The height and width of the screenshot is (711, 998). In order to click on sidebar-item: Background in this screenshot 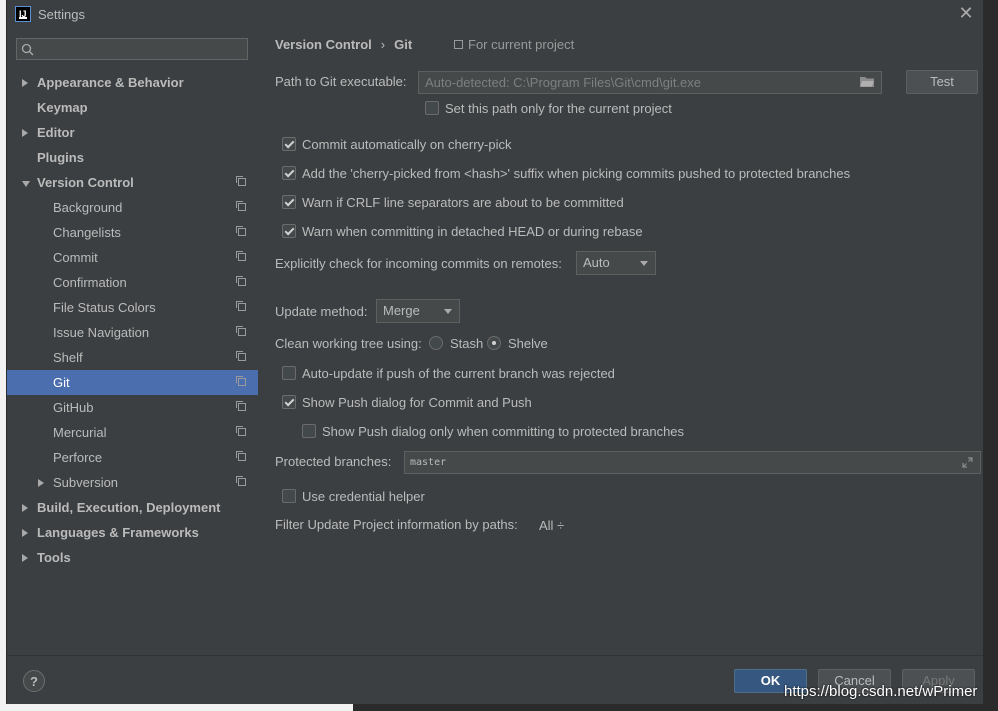, I will do `click(132, 207)`.